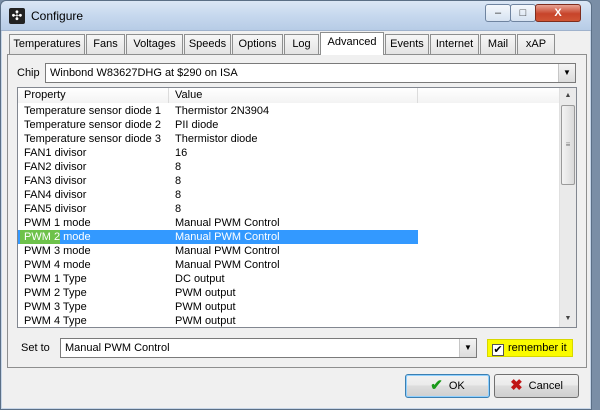 Image resolution: width=600 pixels, height=410 pixels. What do you see at coordinates (57, 16) in the screenshot?
I see `window-title: Configure` at bounding box center [57, 16].